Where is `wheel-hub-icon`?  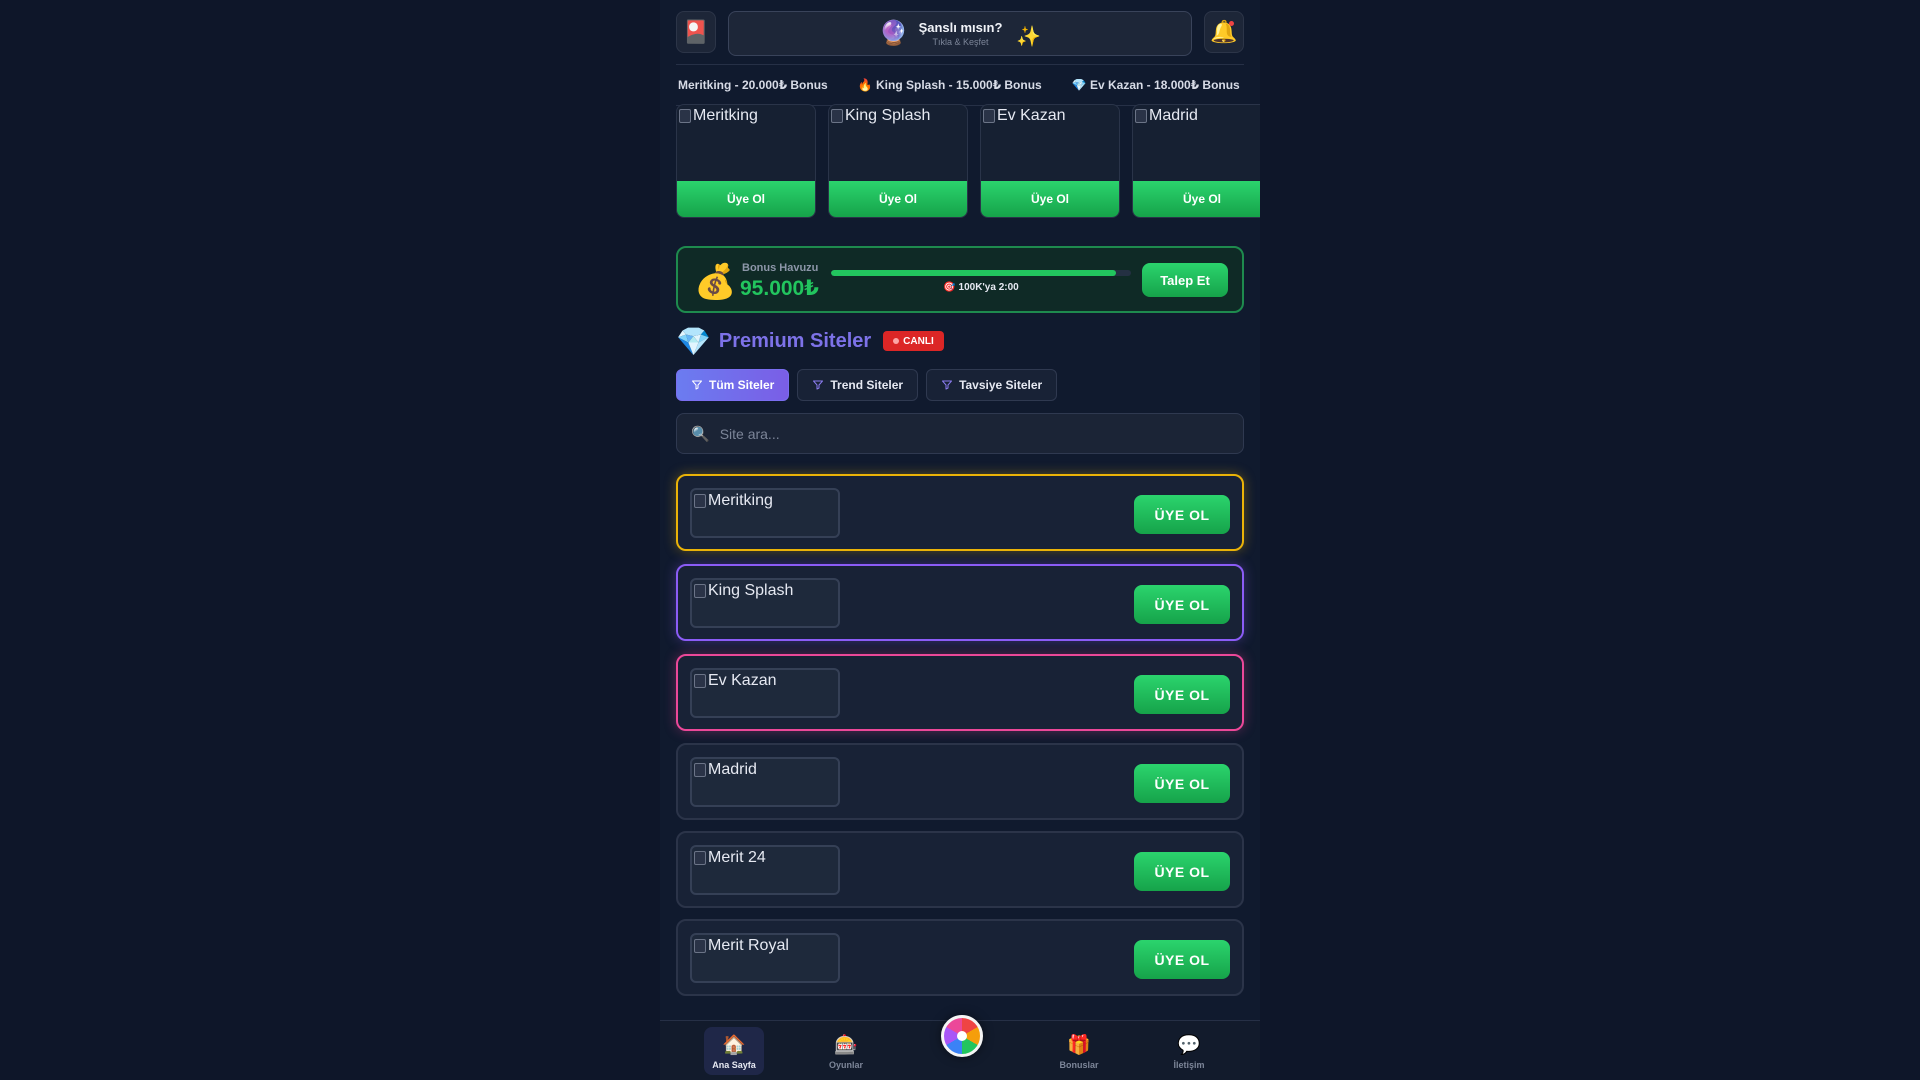 wheel-hub-icon is located at coordinates (962, 1036).